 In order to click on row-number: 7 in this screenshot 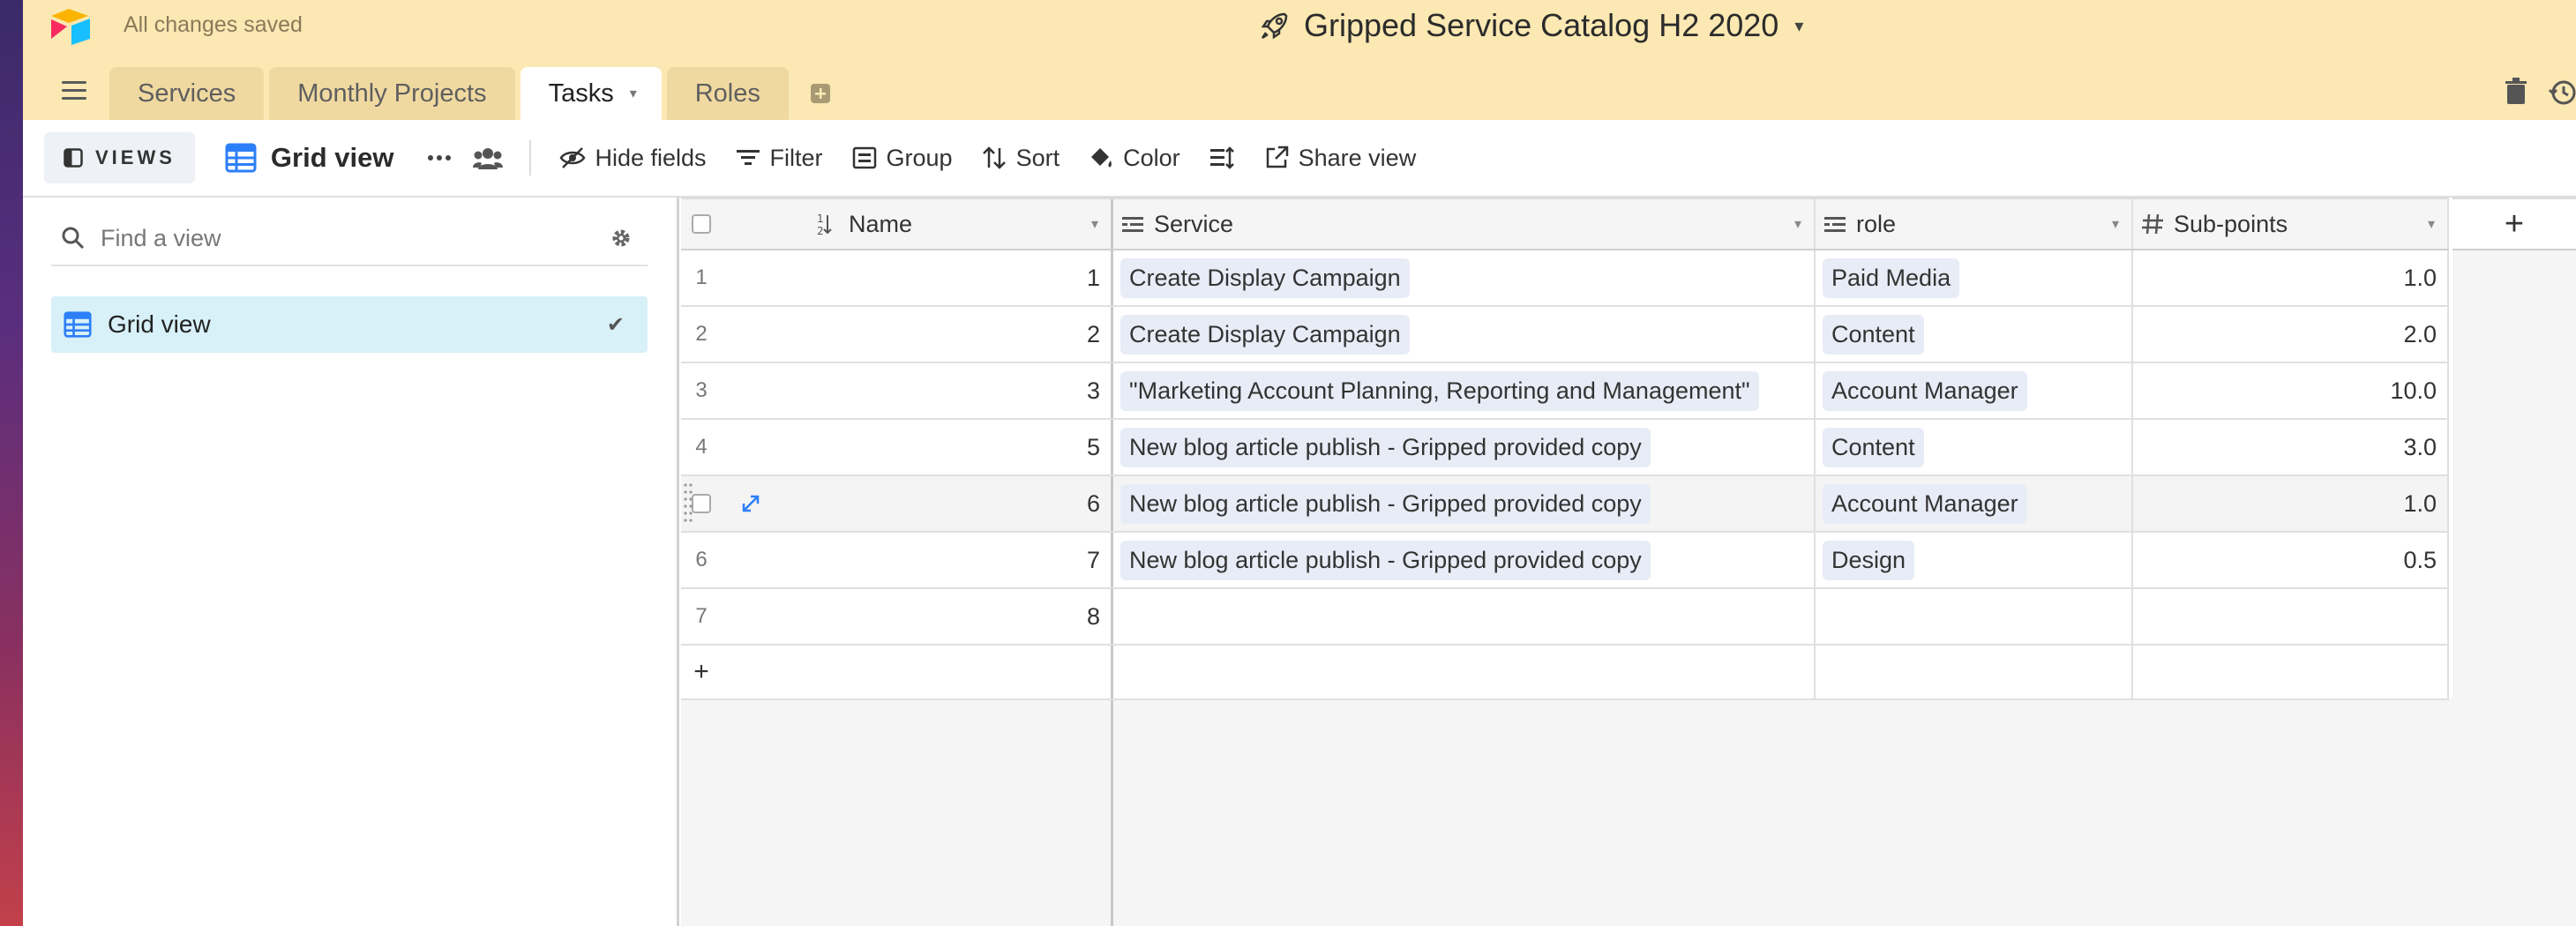, I will do `click(701, 616)`.